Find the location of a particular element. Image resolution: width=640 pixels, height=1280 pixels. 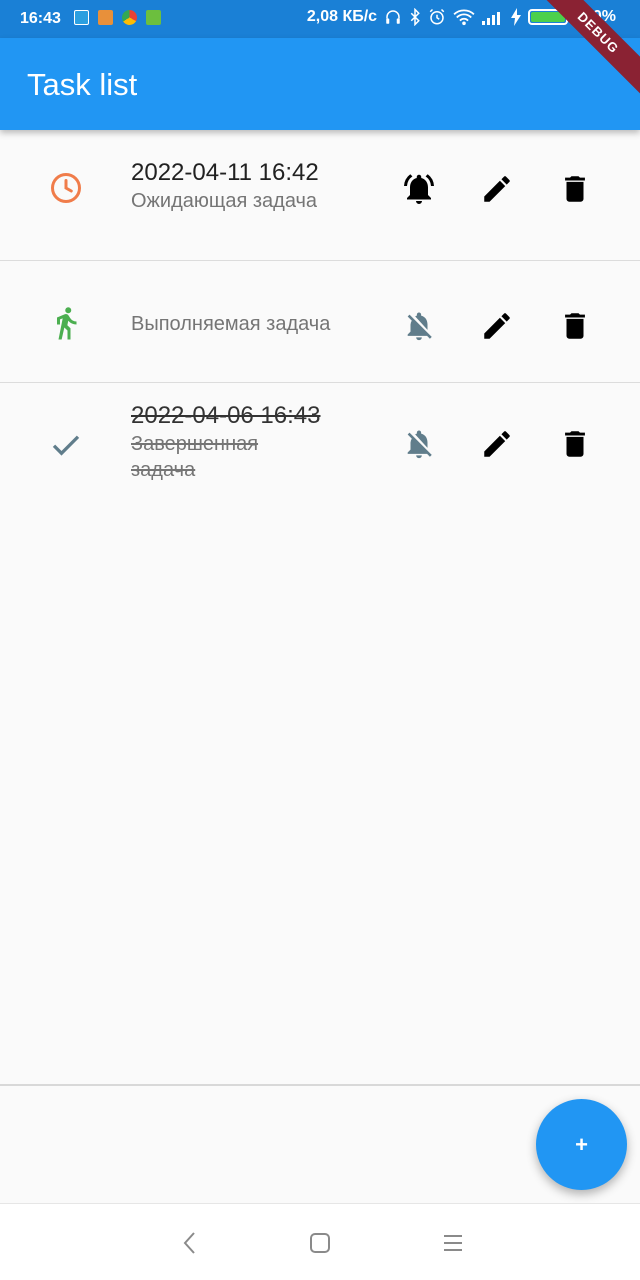

status-time: 16:43 is located at coordinates (40, 18).